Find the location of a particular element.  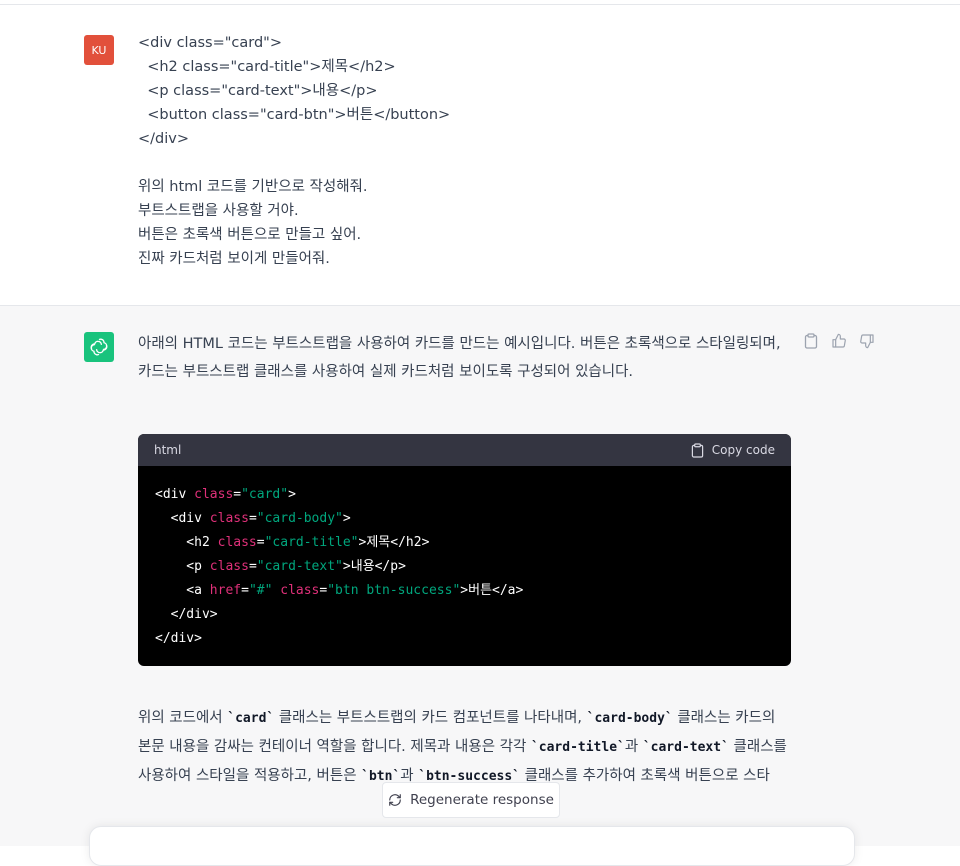

copy-code-button: Copy code is located at coordinates (733, 450).